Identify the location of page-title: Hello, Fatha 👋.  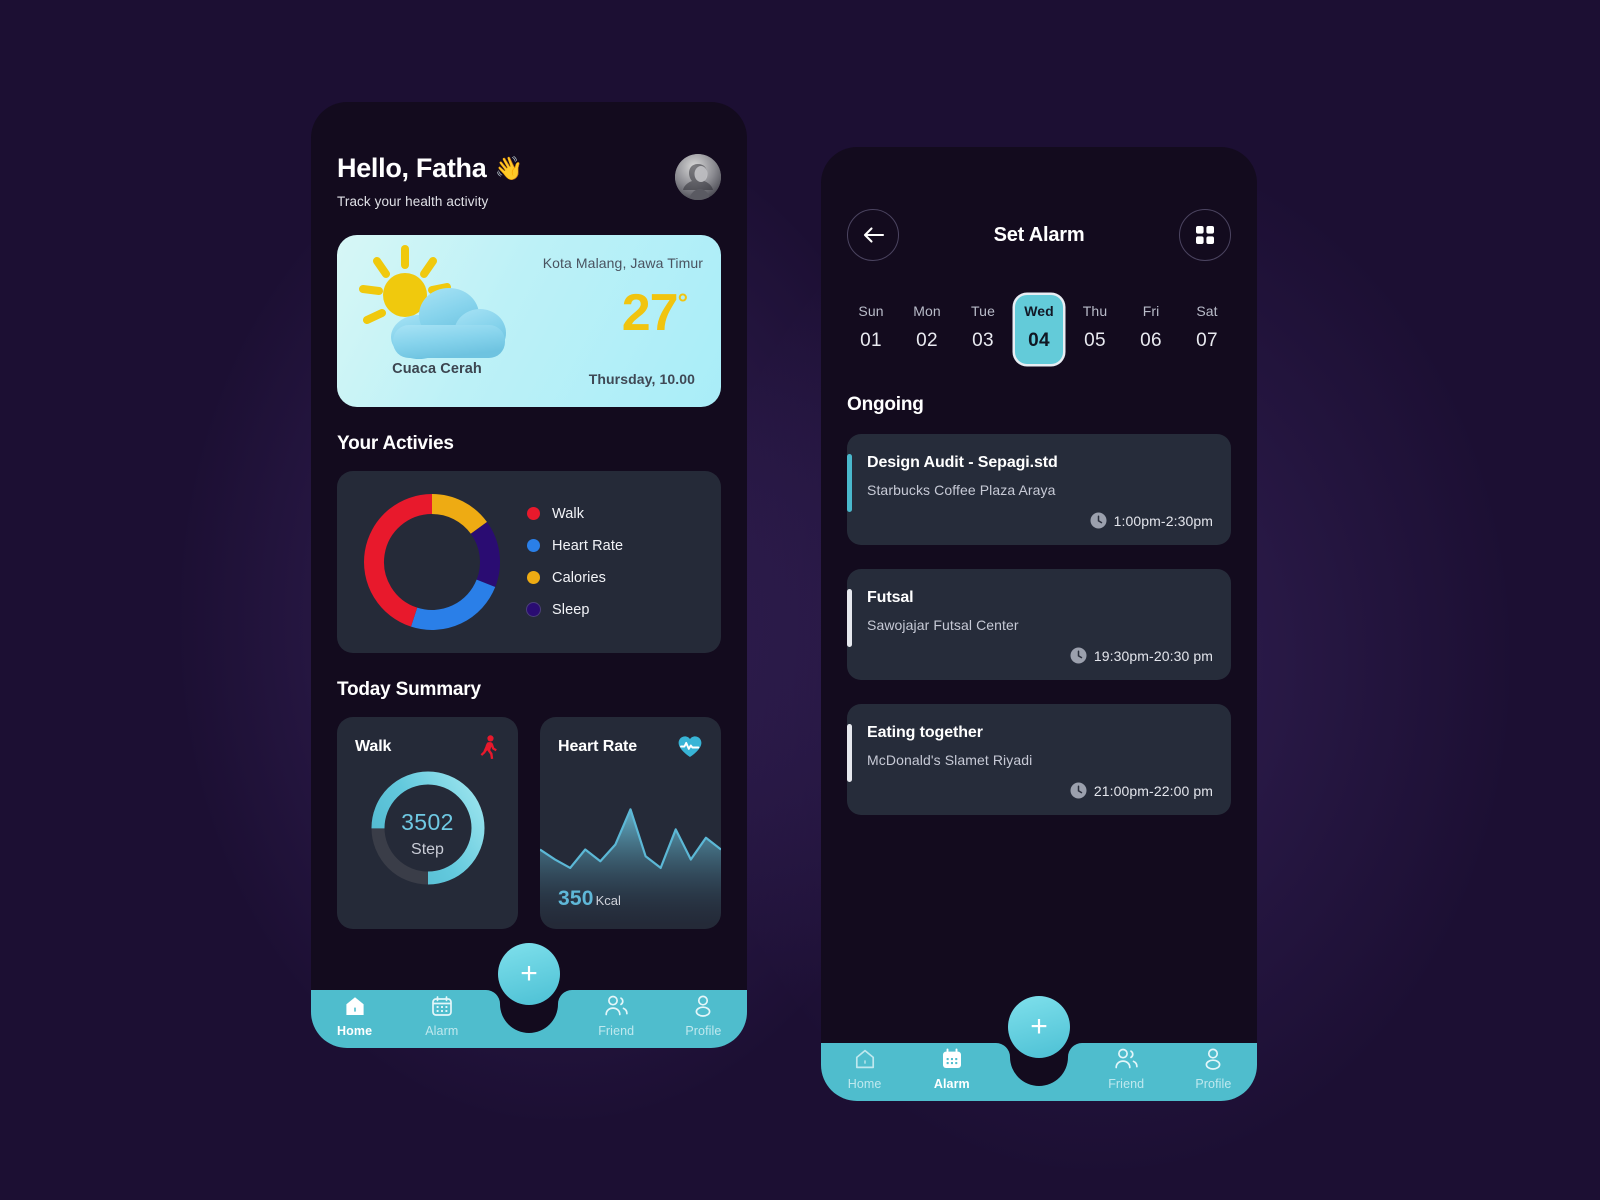
(430, 168).